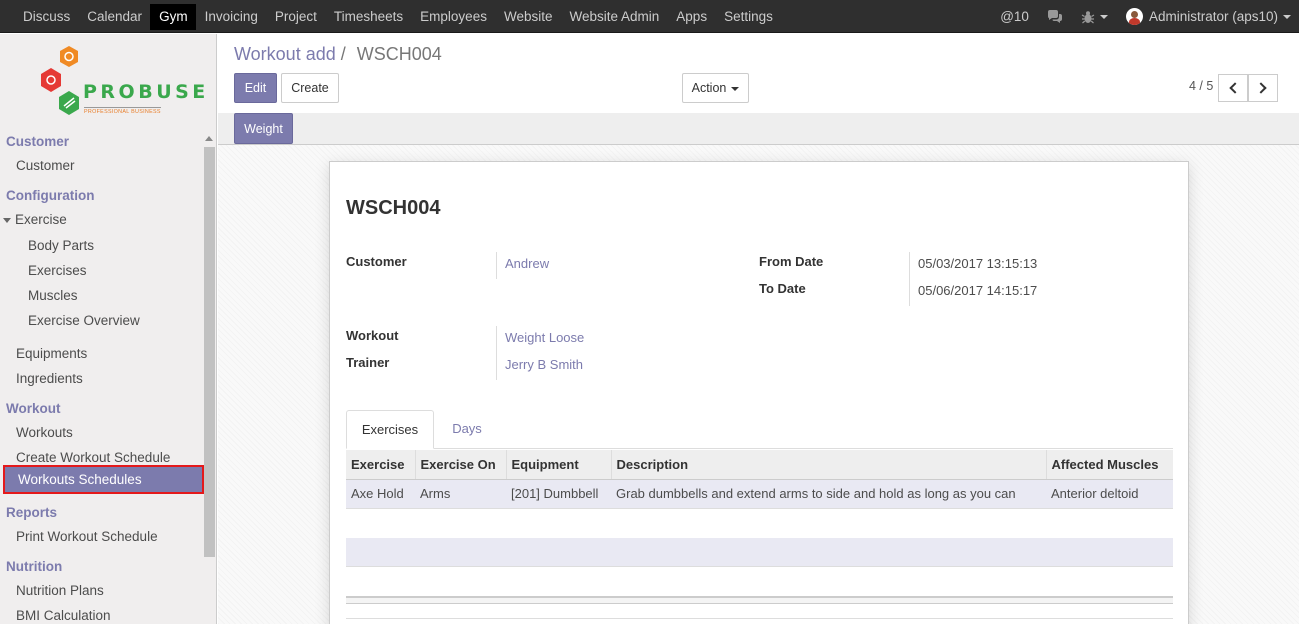 This screenshot has width=1299, height=624. What do you see at coordinates (255, 88) in the screenshot?
I see `edit-button: Edit` at bounding box center [255, 88].